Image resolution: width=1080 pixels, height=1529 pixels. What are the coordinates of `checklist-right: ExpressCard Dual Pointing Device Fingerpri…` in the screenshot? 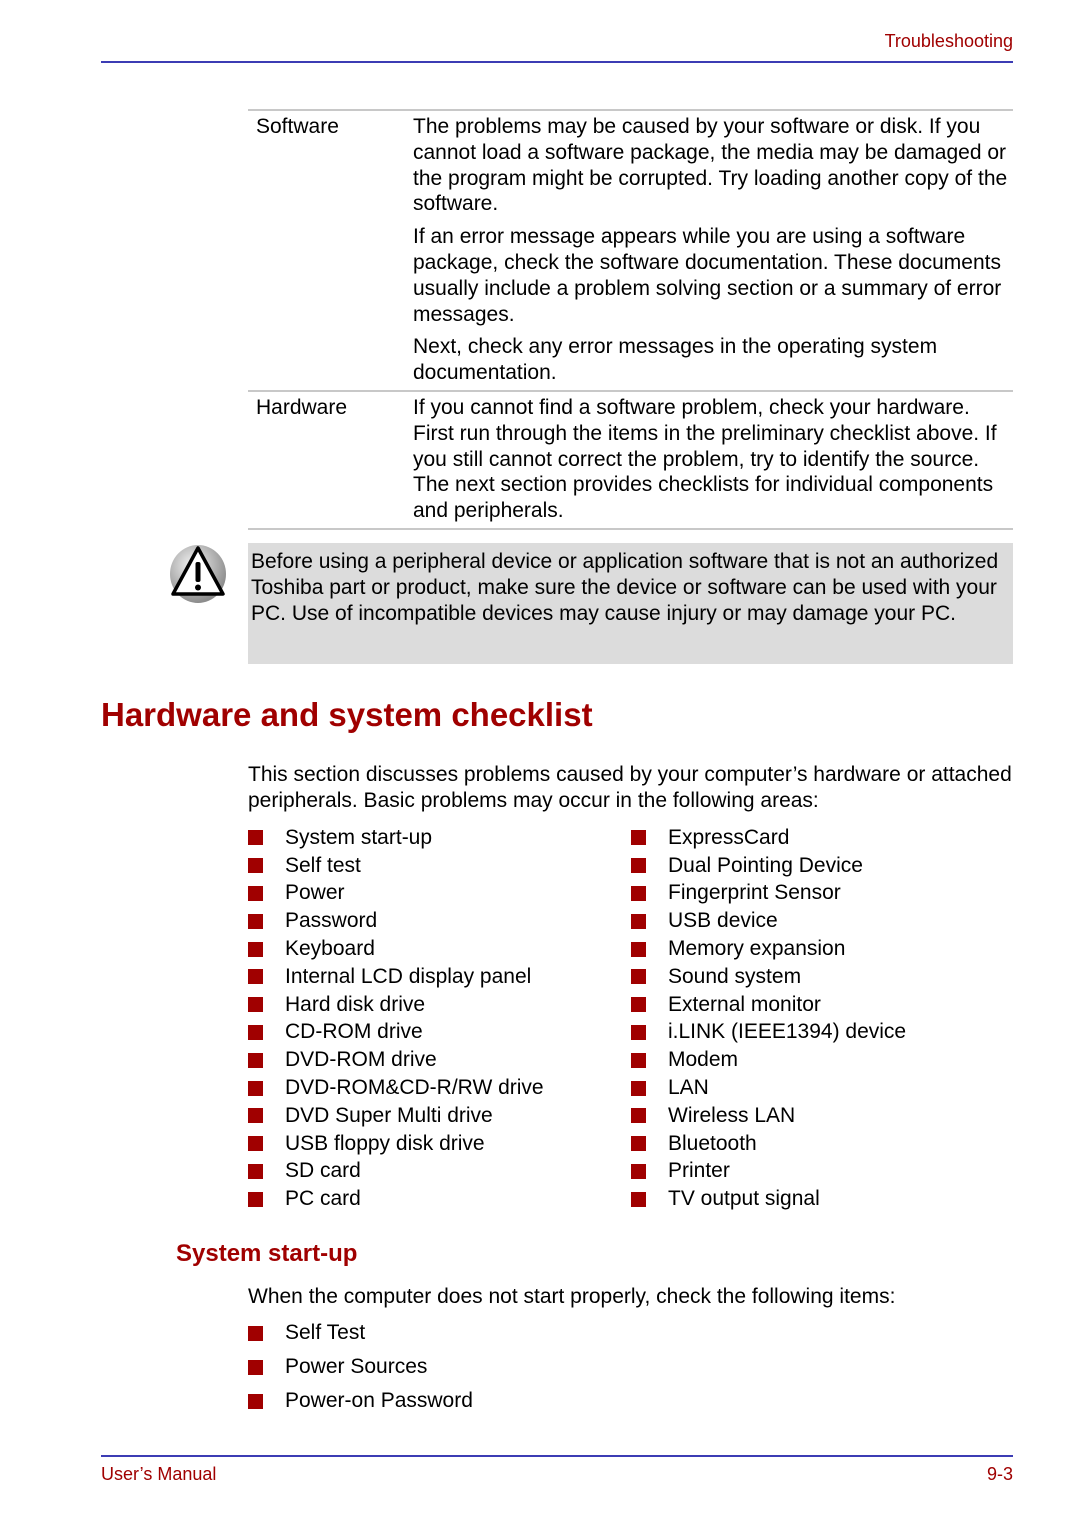 It's located at (768, 1018).